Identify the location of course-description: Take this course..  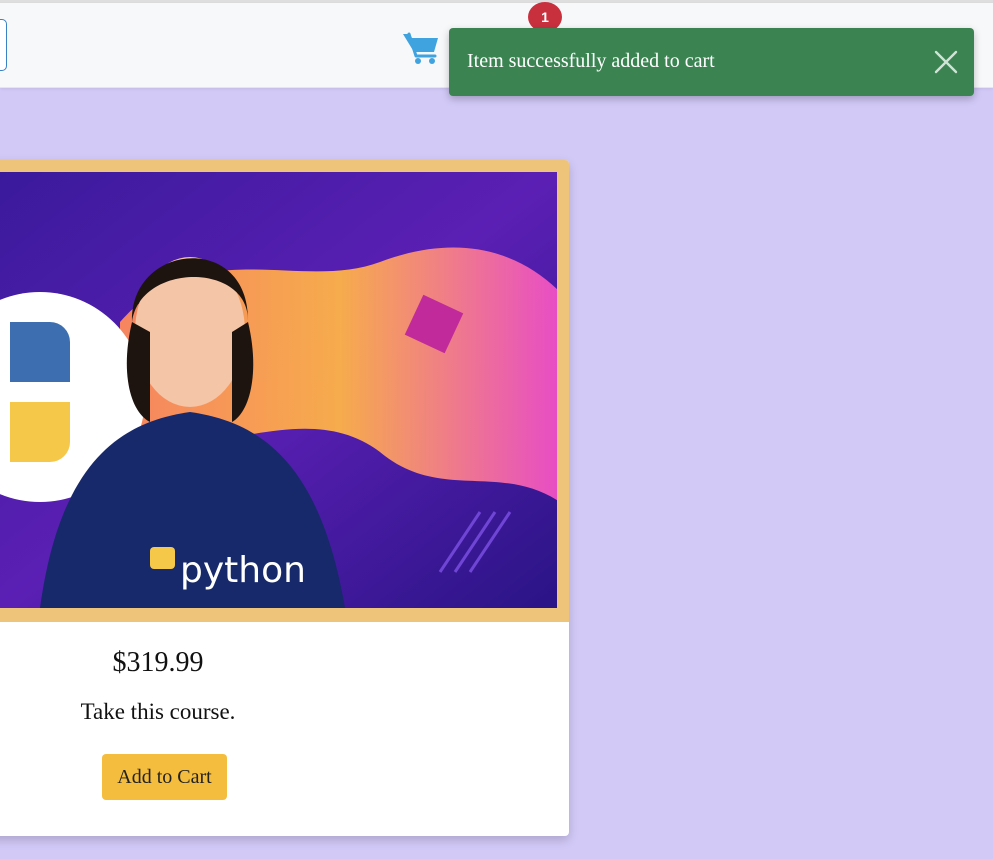
(158, 711).